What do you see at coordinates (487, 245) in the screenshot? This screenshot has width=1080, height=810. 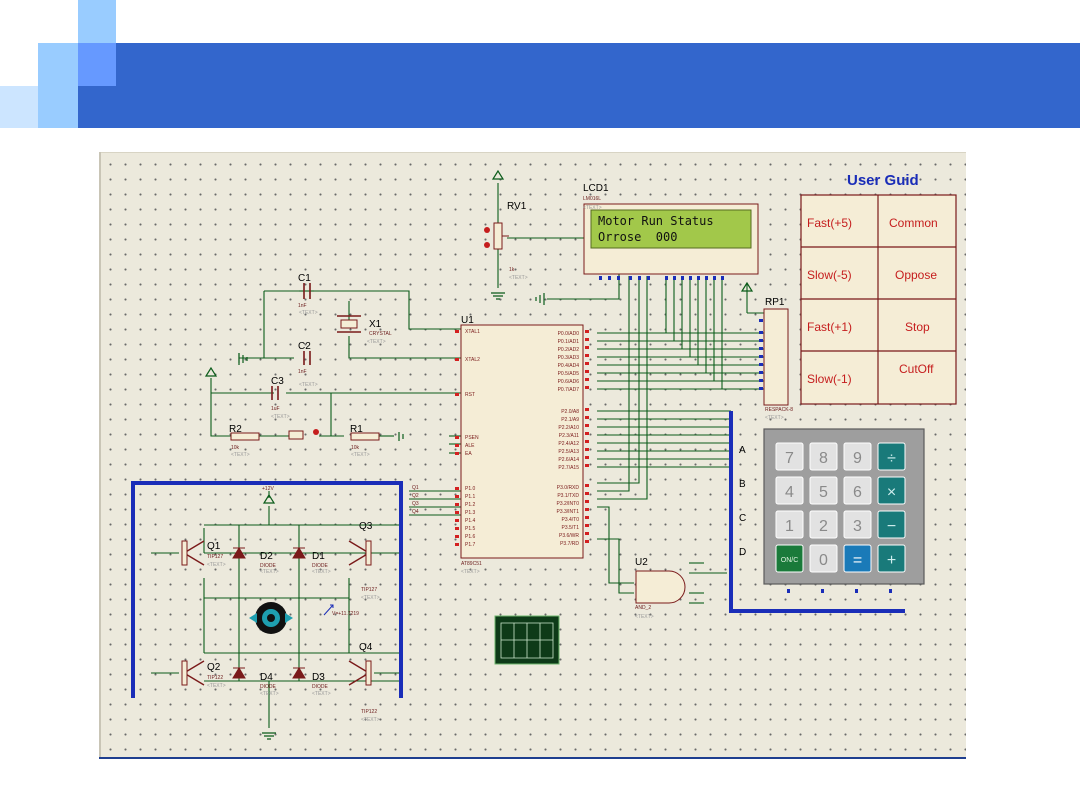 I see `rv1-decrement-icon` at bounding box center [487, 245].